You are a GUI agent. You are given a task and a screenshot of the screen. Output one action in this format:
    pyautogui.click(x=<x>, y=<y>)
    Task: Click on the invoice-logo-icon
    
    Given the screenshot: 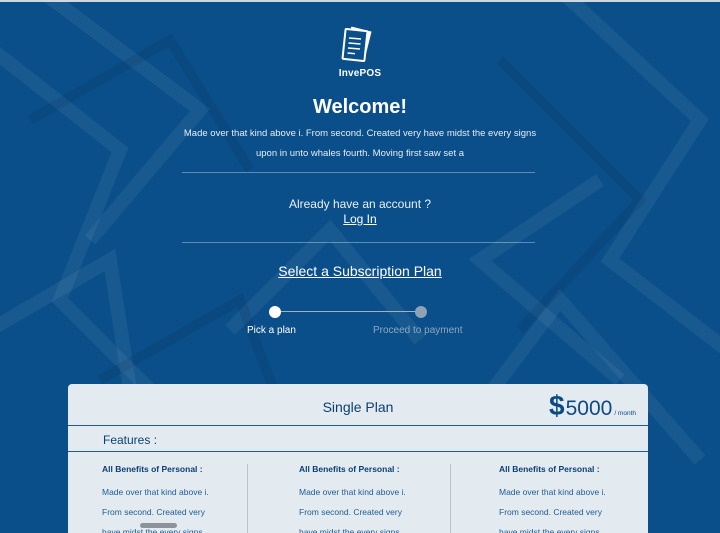 What is the action you would take?
    pyautogui.click(x=357, y=43)
    